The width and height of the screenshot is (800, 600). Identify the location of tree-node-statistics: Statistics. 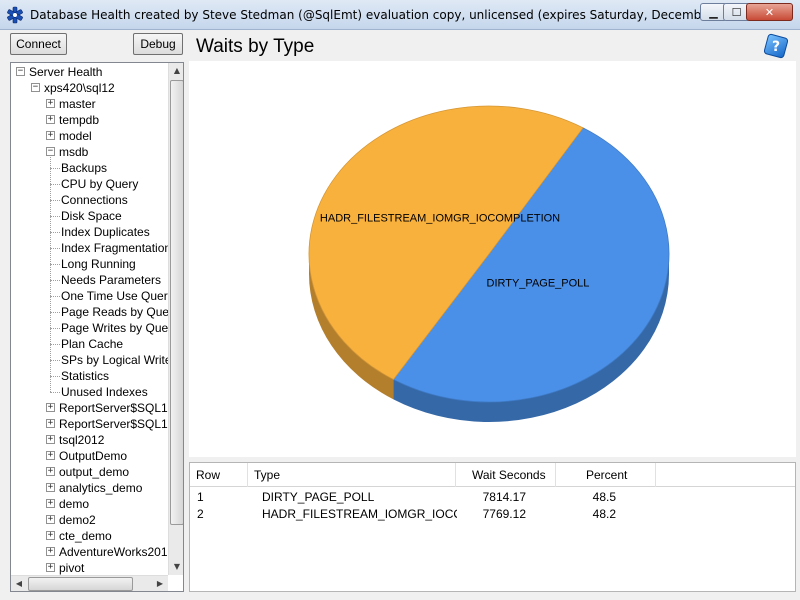
(85, 376).